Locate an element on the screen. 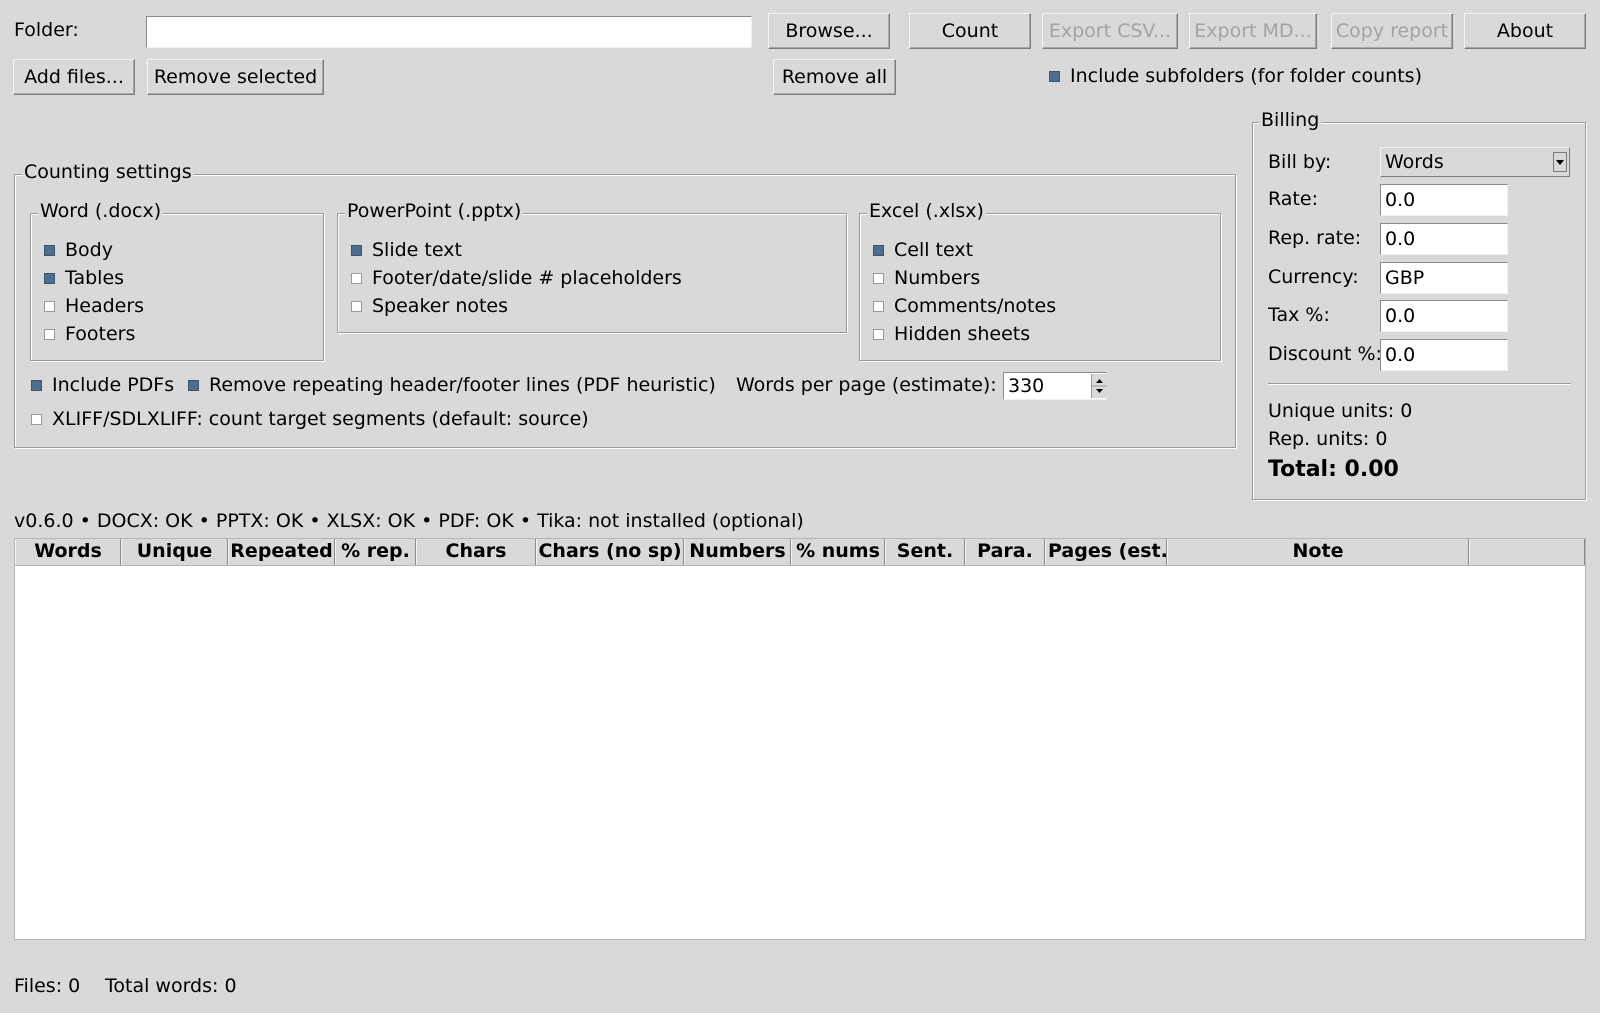 This screenshot has width=1600, height=1013. chevron-down-icon is located at coordinates (1560, 162).